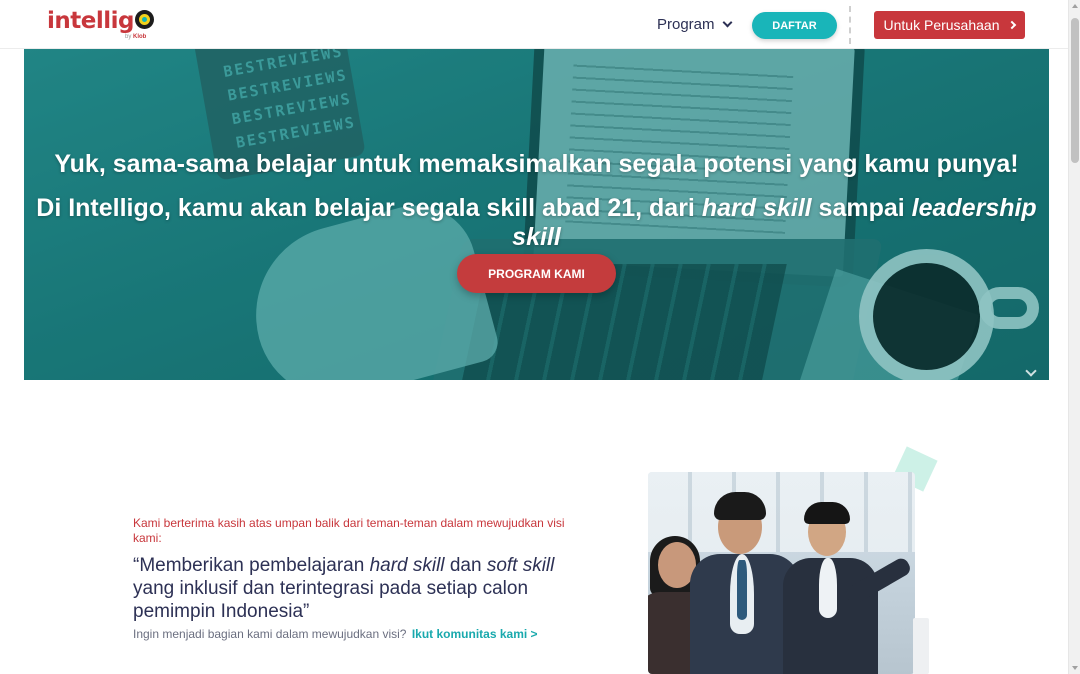 This screenshot has height=674, width=1080. What do you see at coordinates (536, 273) in the screenshot?
I see `program-kami-button: PROGRAM KAMI` at bounding box center [536, 273].